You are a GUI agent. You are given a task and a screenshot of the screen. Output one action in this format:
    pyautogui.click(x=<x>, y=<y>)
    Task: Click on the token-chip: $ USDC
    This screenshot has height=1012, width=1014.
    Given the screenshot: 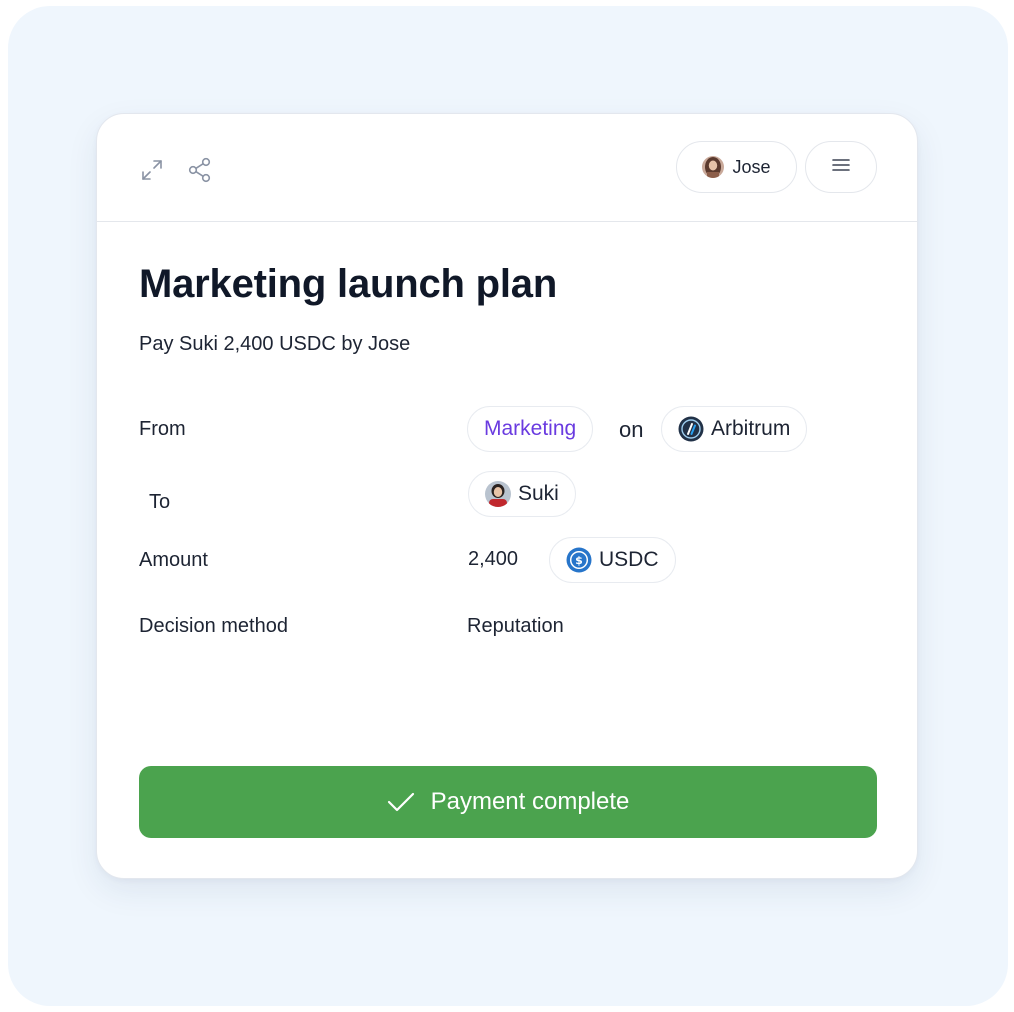 What is the action you would take?
    pyautogui.click(x=612, y=560)
    